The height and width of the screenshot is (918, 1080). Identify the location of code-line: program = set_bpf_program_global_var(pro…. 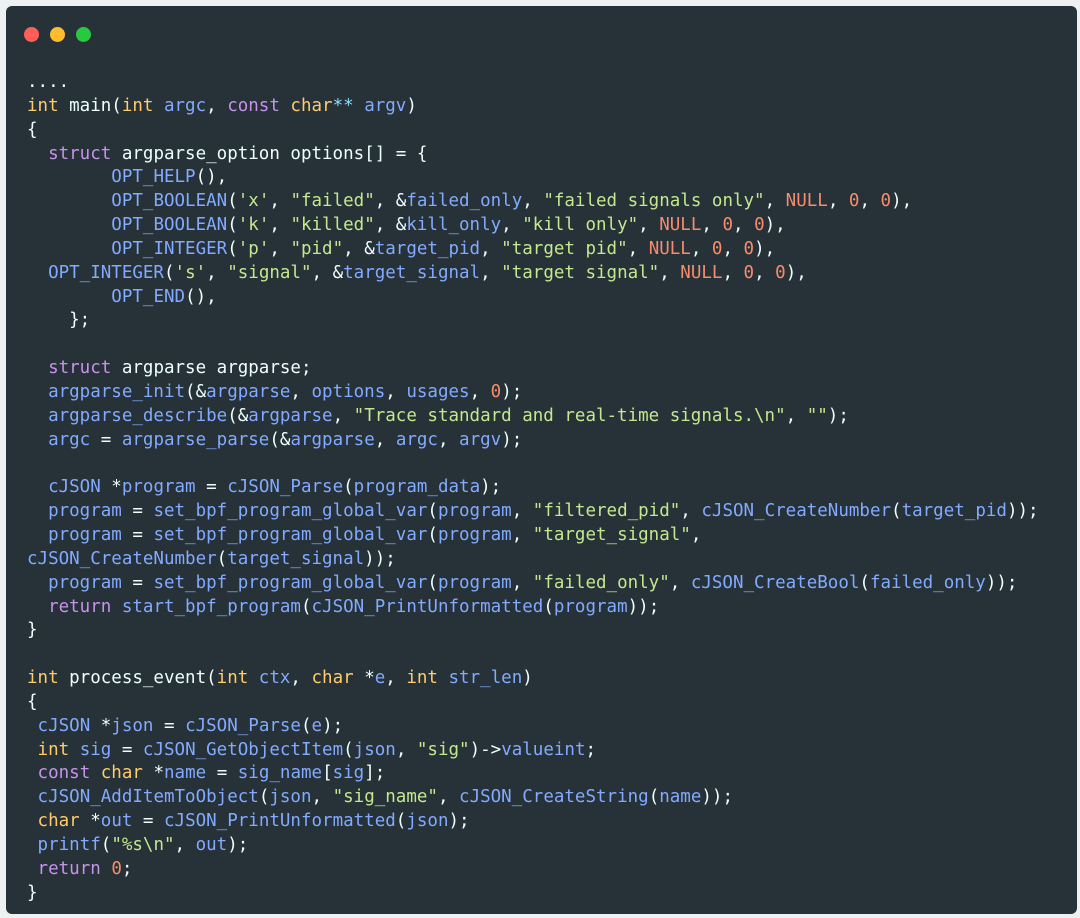
(552, 584).